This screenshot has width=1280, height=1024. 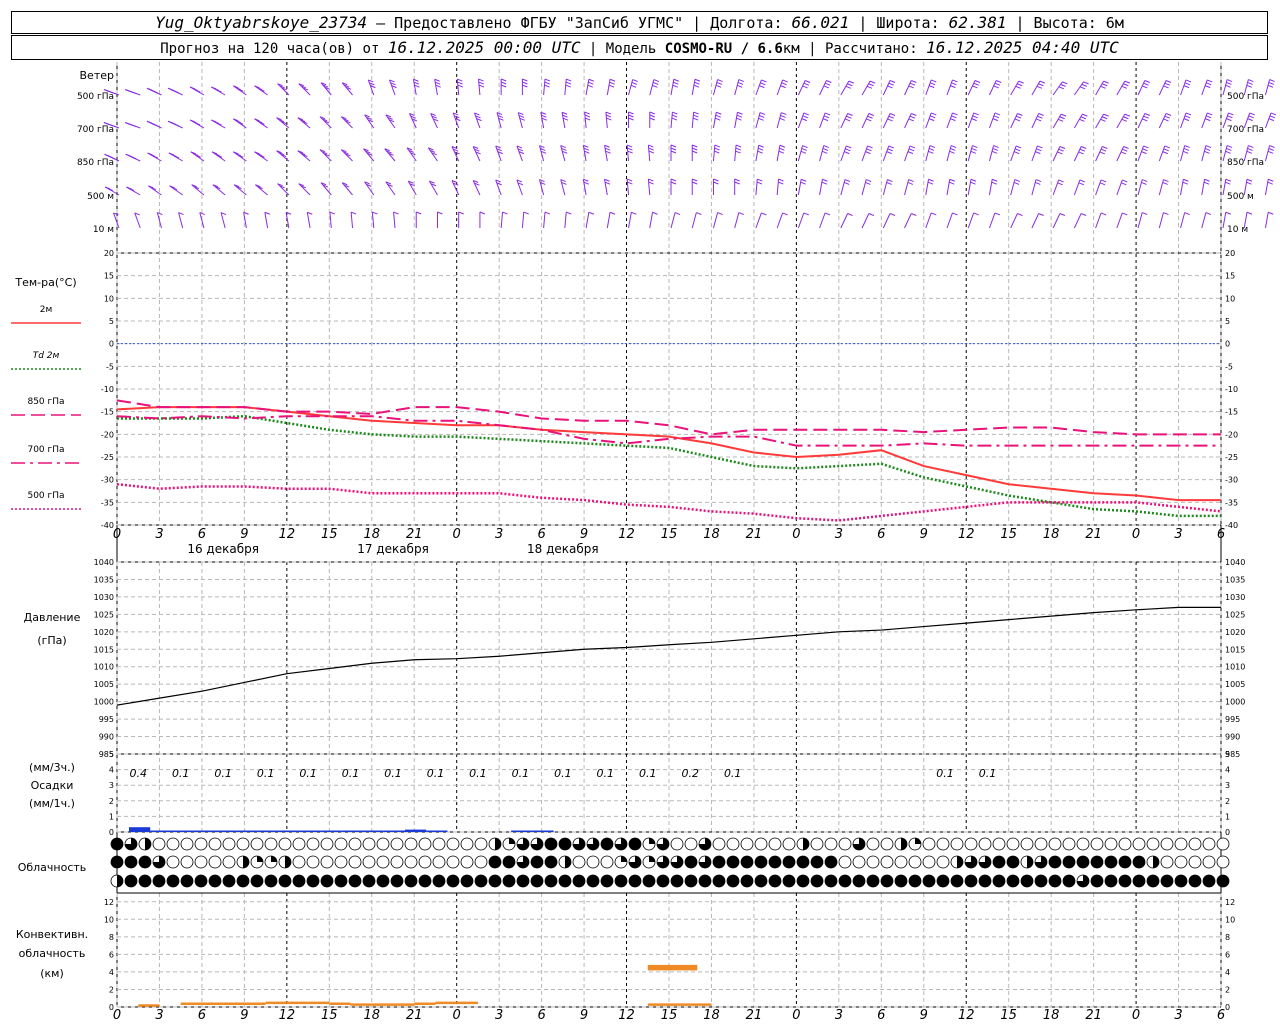 I want to click on hour-tick-label: 21, so click(x=754, y=534).